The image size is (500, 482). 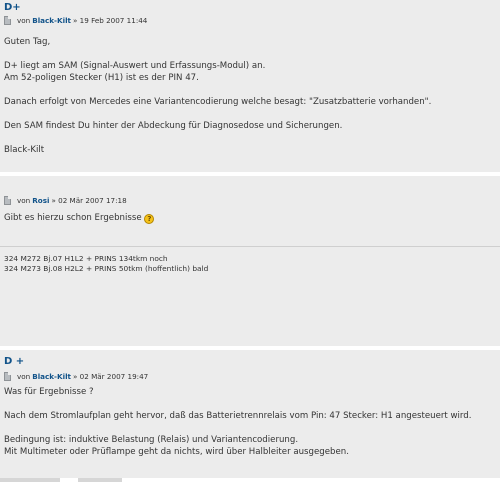 I want to click on post-body: Gibt es hierzu schon Ergebnisse ?, so click(x=250, y=218).